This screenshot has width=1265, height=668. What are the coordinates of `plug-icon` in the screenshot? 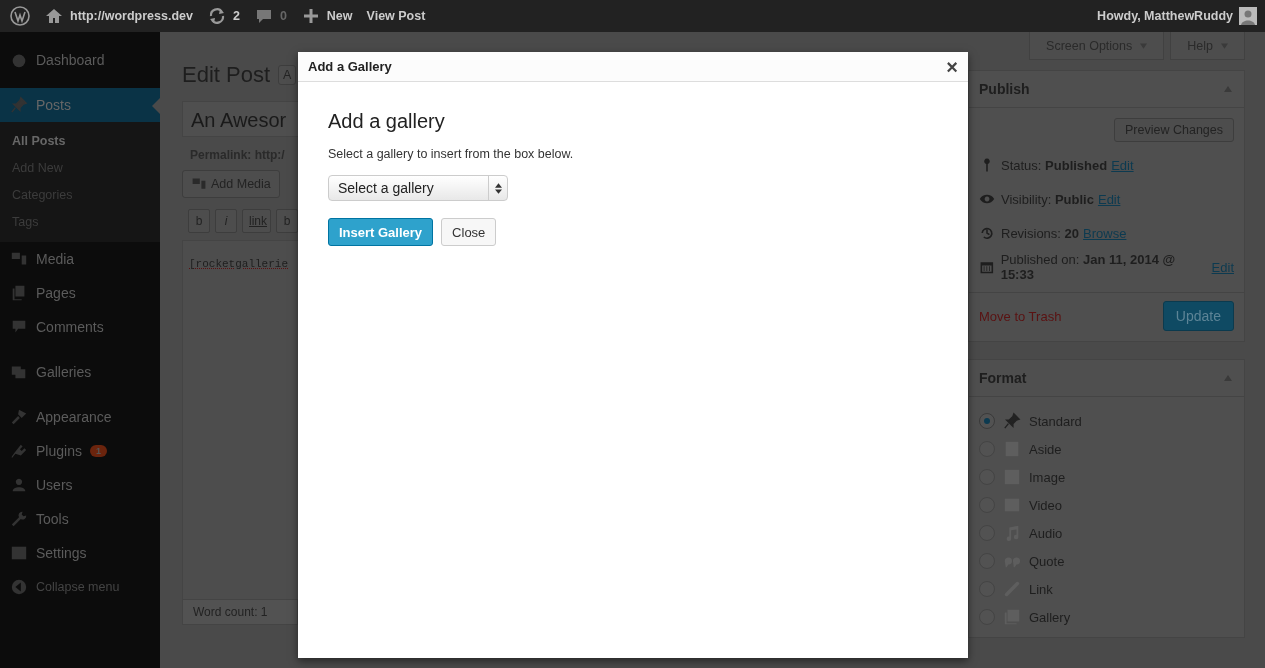 It's located at (19, 451).